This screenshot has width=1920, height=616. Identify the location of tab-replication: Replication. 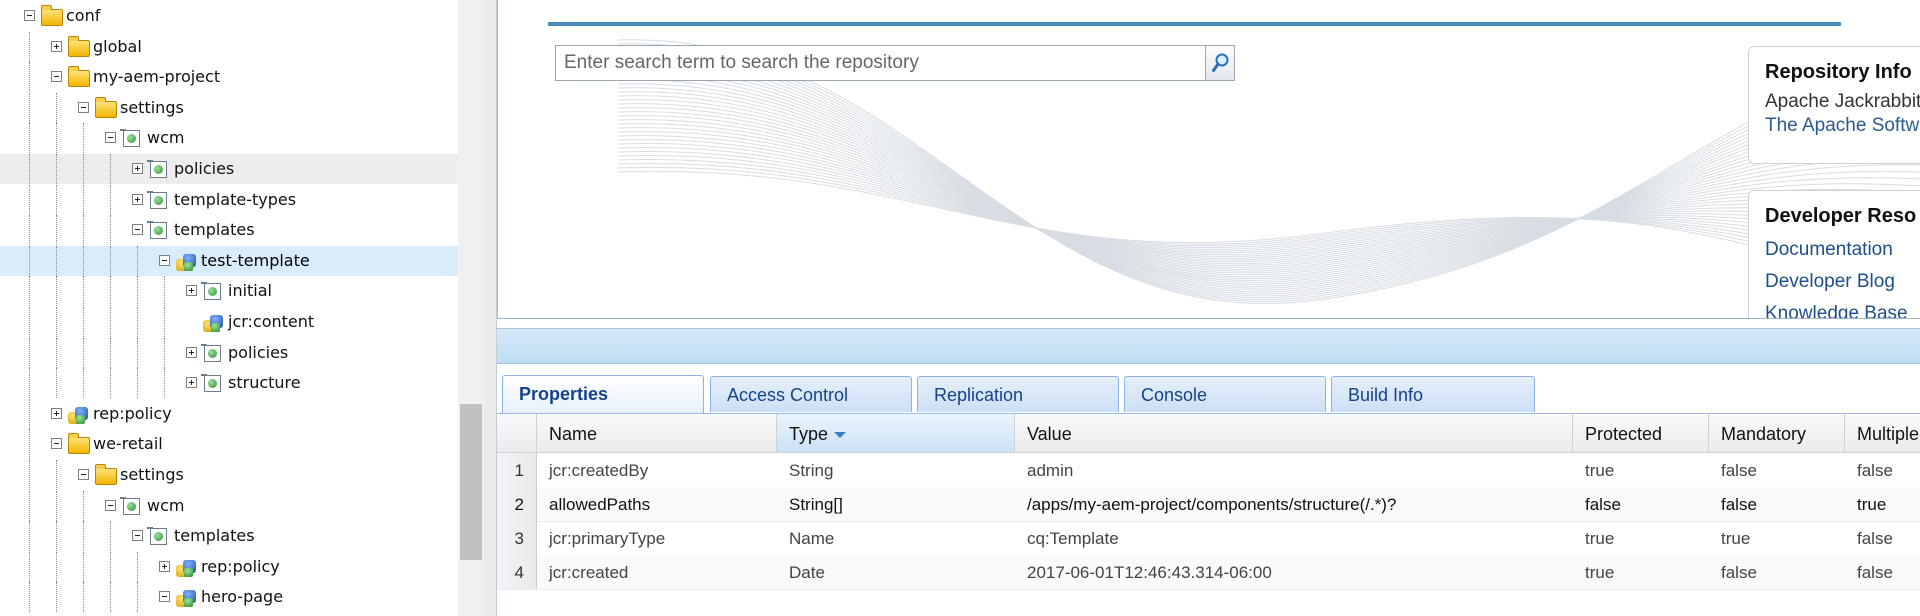
(1018, 394).